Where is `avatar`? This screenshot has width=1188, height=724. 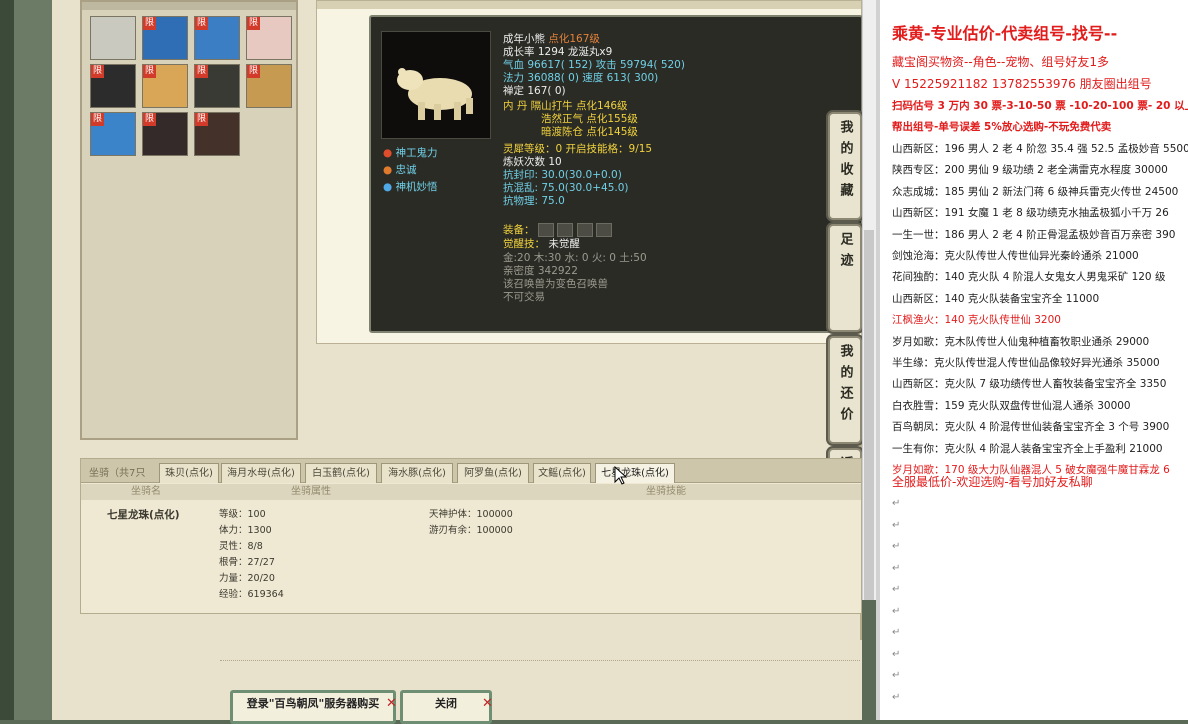
avatar is located at coordinates (113, 38).